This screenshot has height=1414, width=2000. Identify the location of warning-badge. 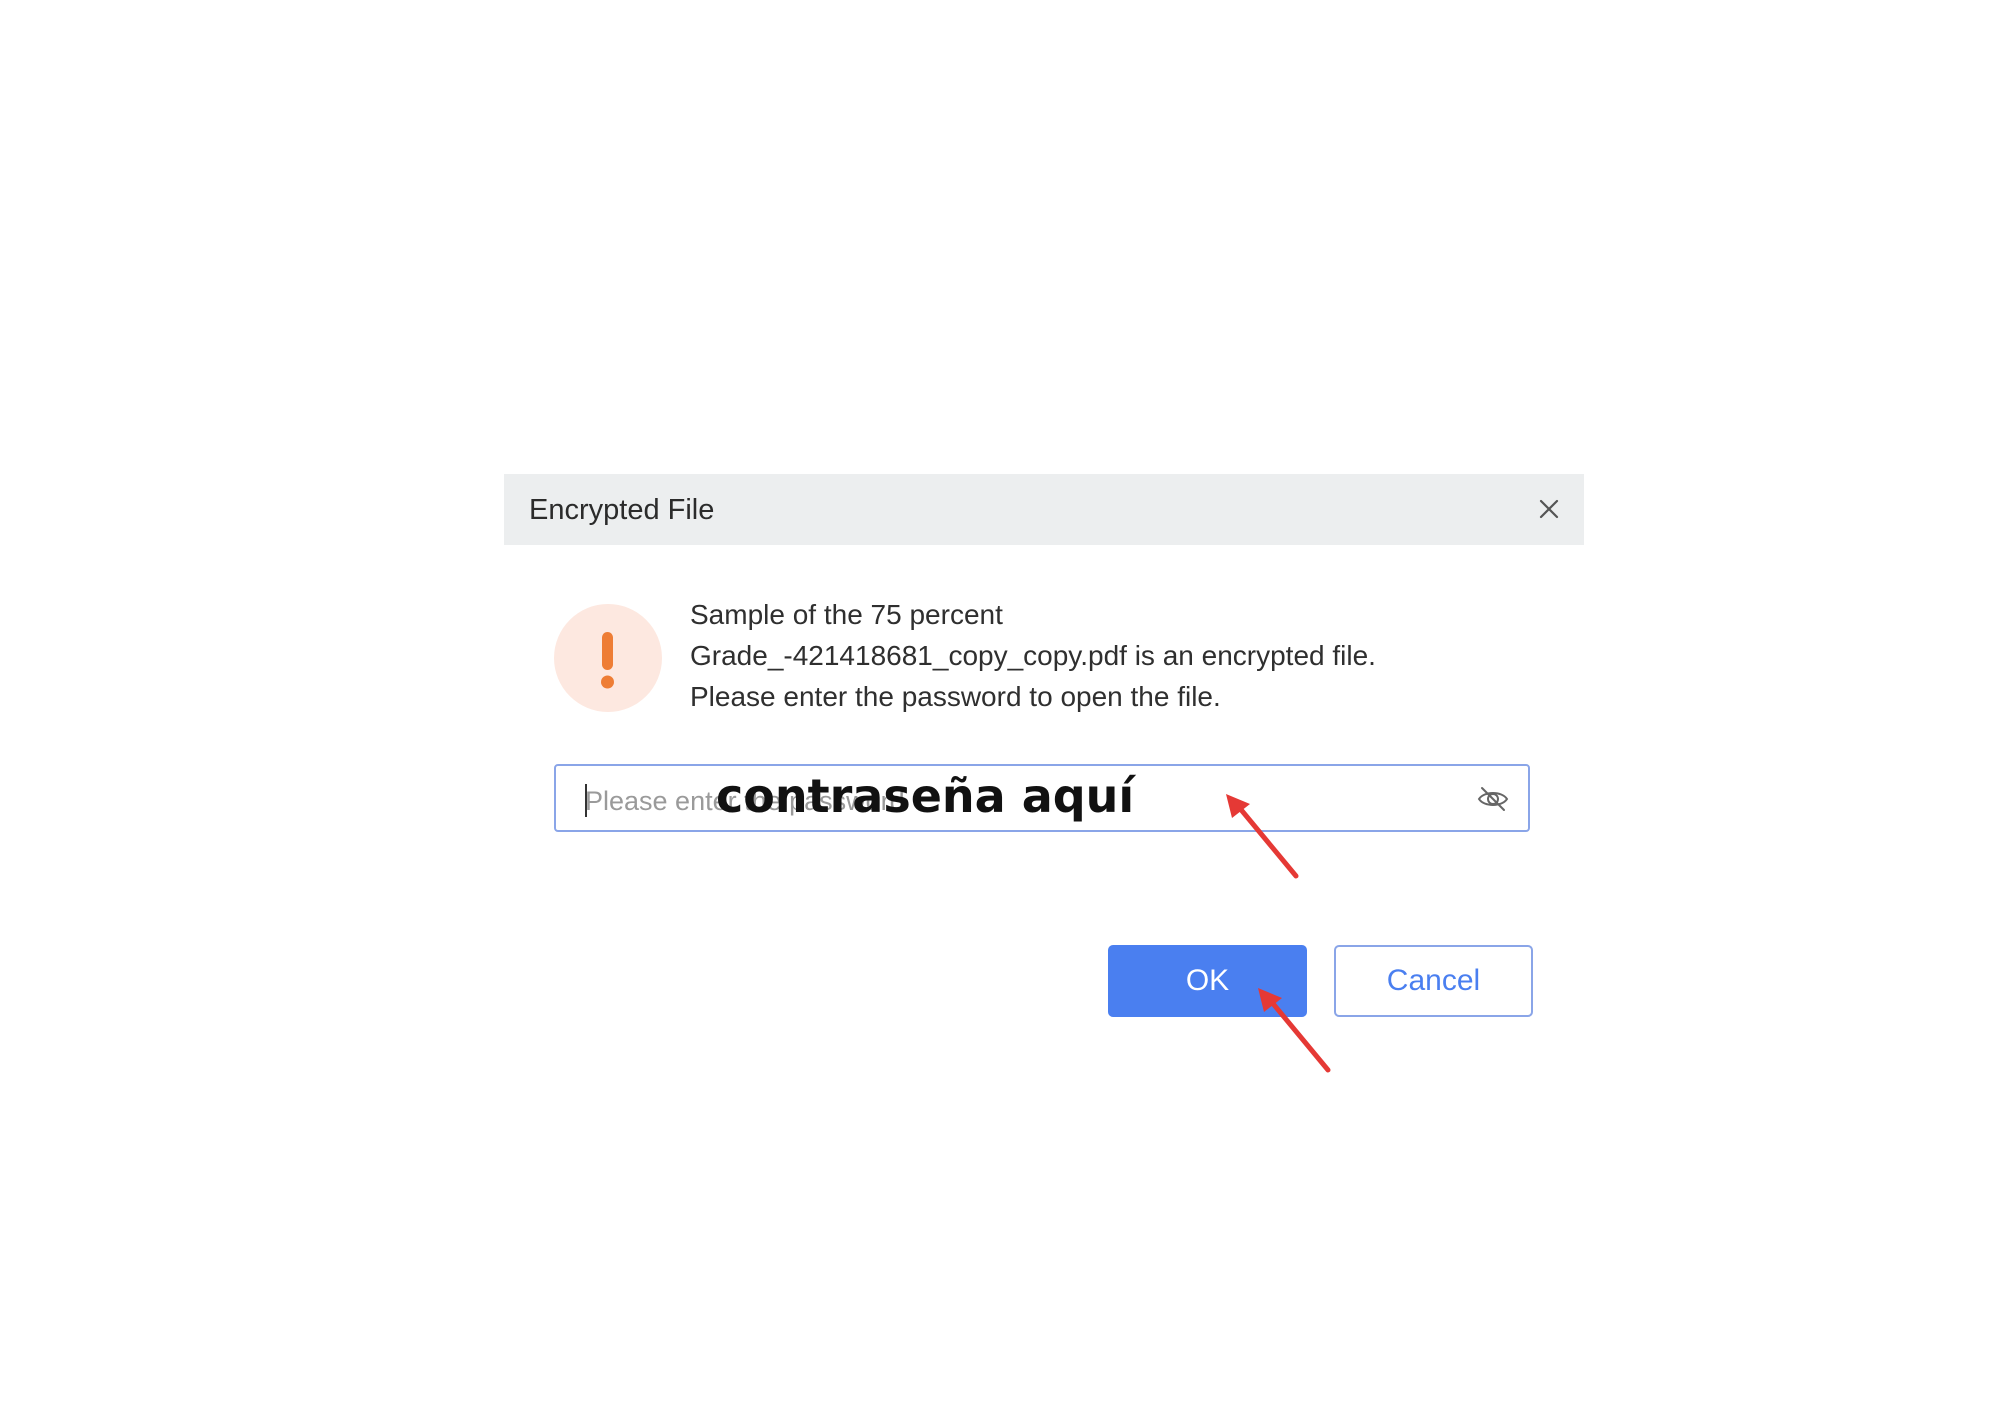
(608, 658).